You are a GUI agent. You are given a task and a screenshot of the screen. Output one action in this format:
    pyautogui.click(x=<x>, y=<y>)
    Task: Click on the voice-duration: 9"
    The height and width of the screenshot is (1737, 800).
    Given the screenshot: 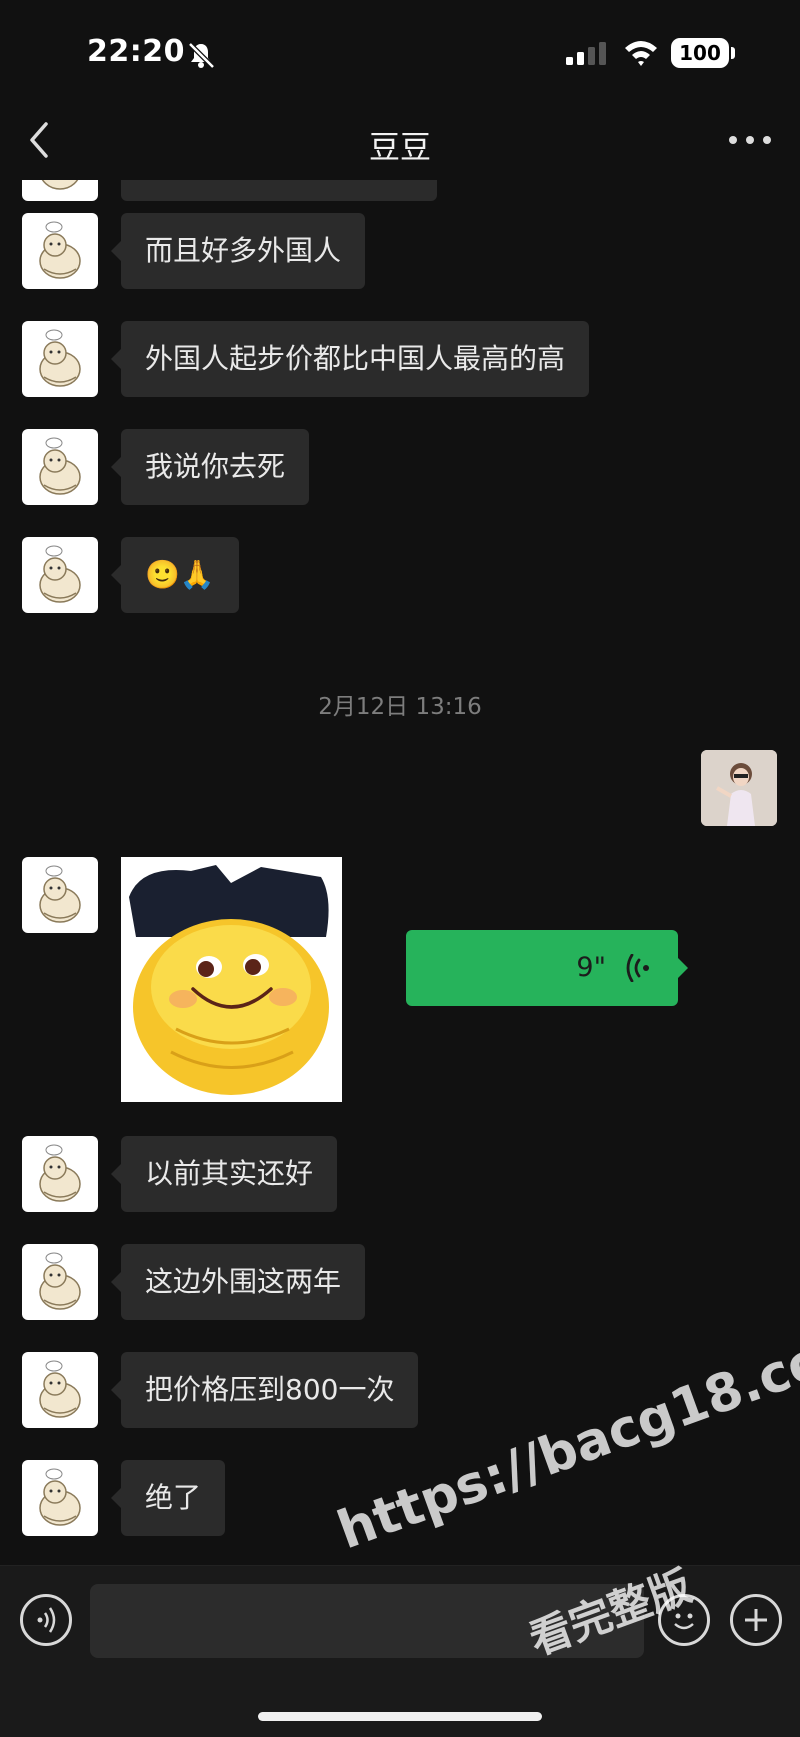 What is the action you would take?
    pyautogui.click(x=591, y=967)
    